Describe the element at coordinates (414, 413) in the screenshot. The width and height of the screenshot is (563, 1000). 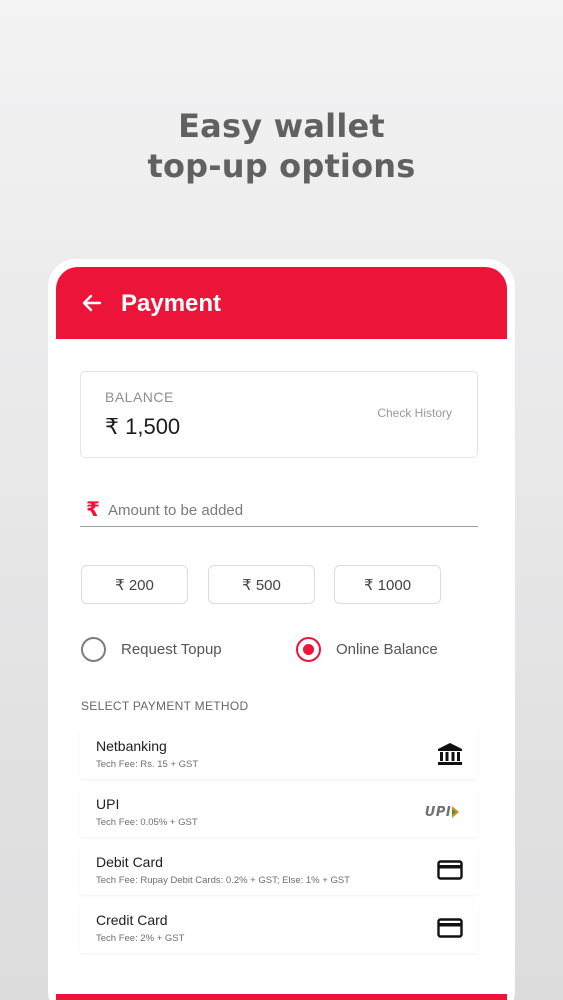
I see `check-history-link: Check History` at that location.